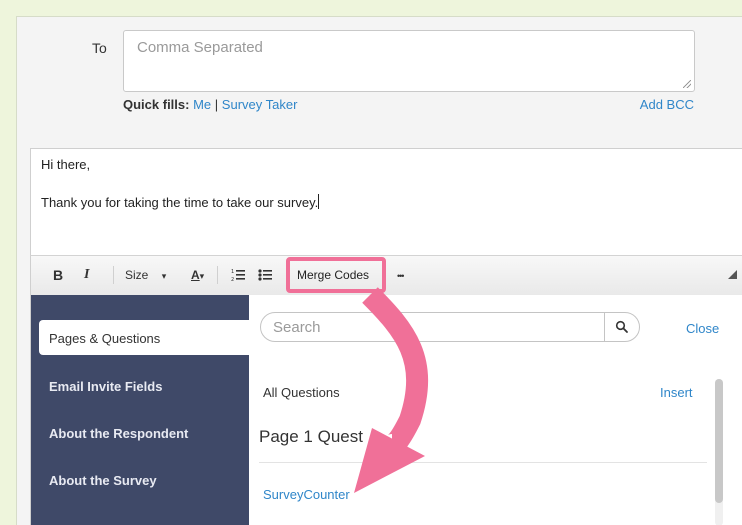  Describe the element at coordinates (260, 104) in the screenshot. I see `quick-fill-survey-taker-link: Survey Taker` at that location.